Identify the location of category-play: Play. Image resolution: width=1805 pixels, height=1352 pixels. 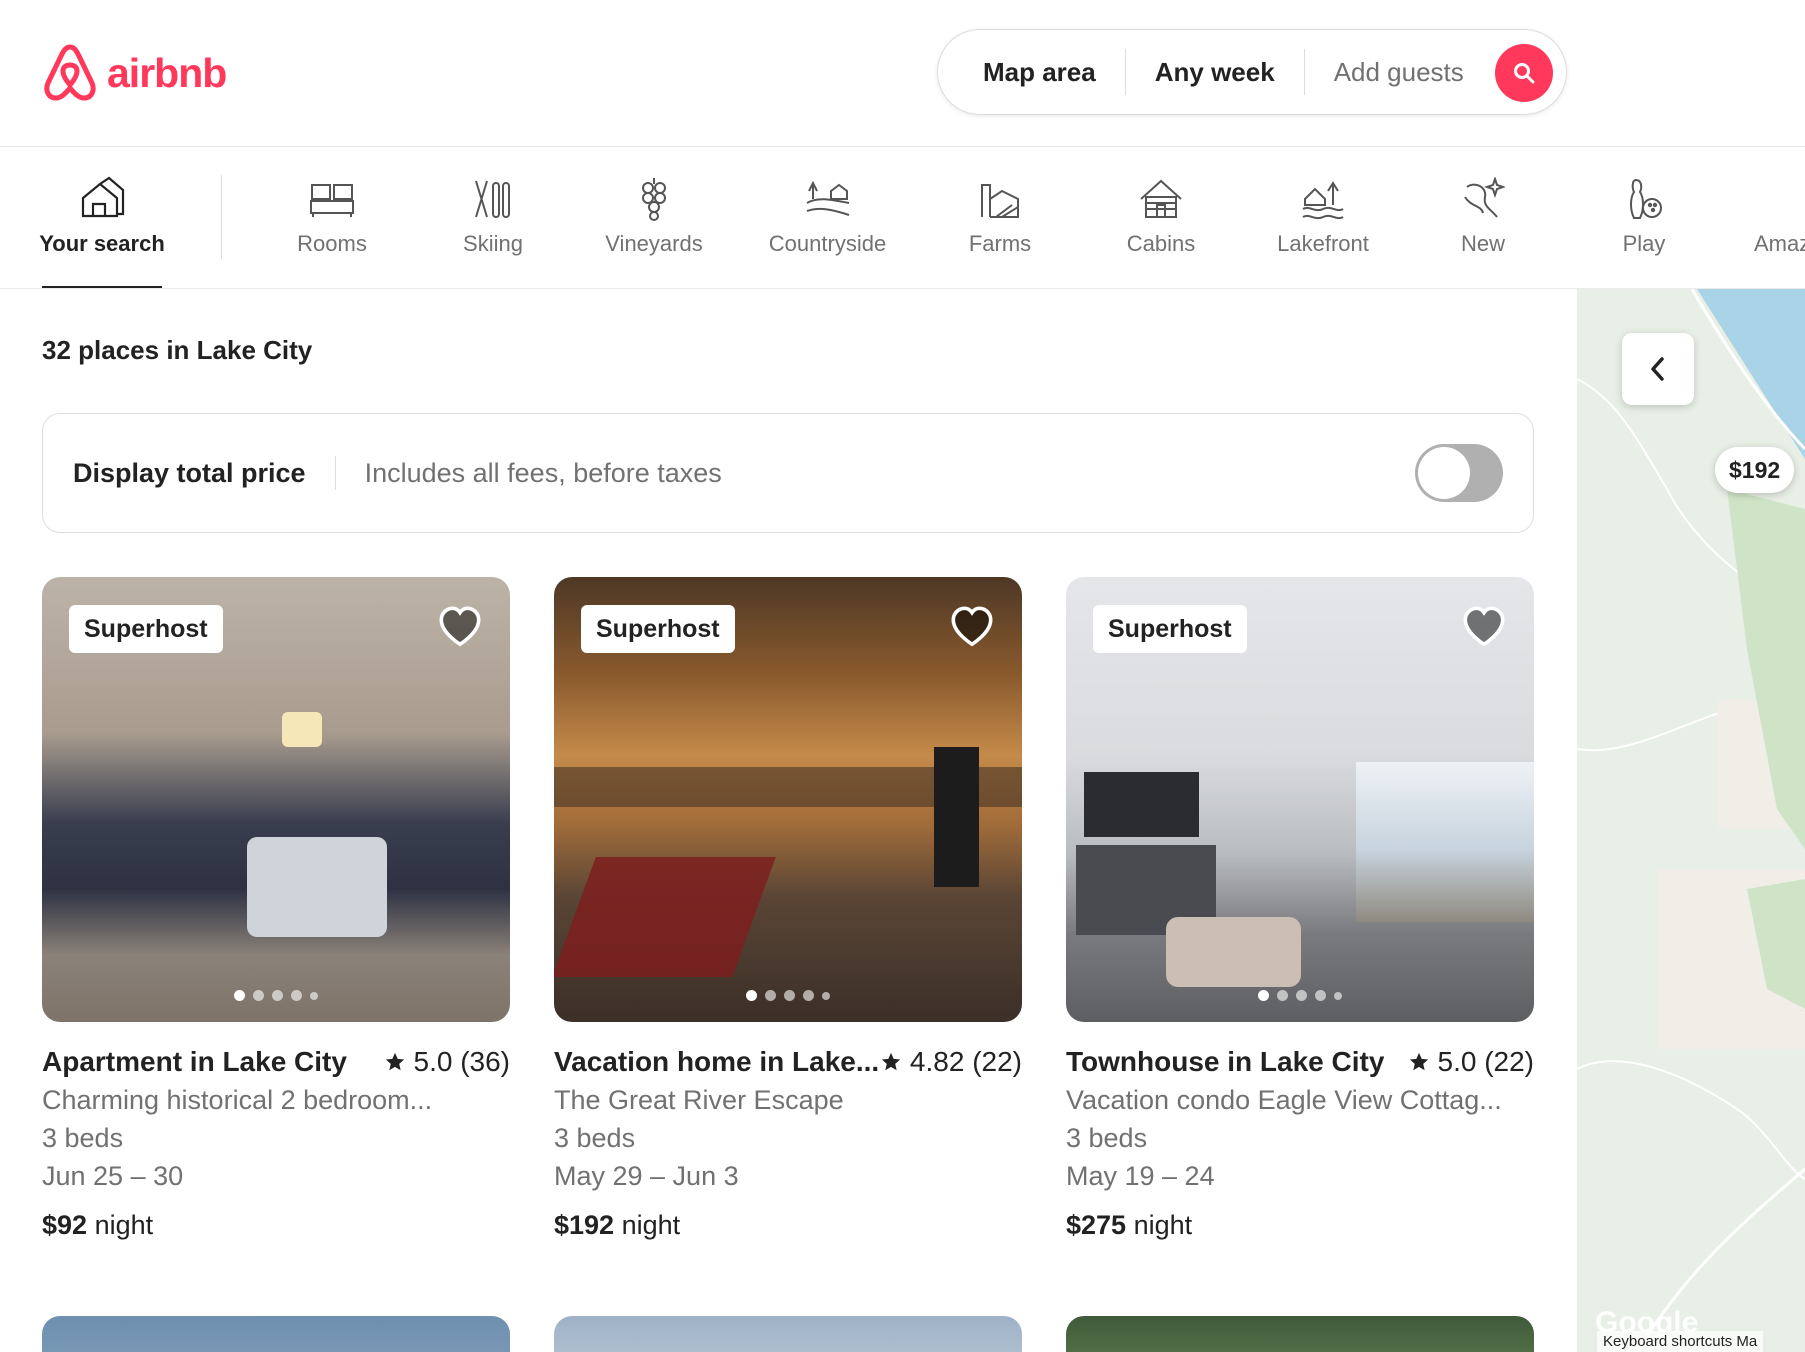
(1644, 217).